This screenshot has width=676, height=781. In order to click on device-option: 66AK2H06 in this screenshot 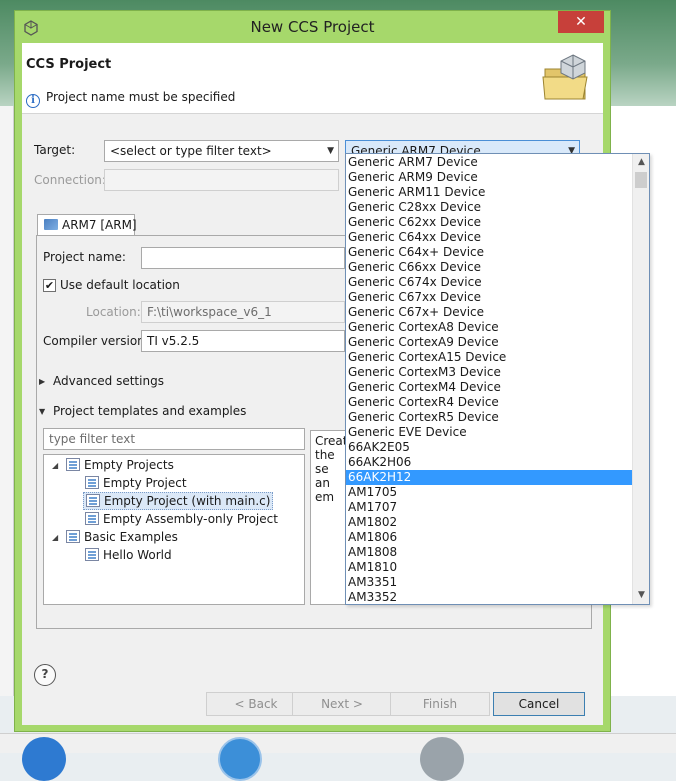, I will do `click(489, 462)`.